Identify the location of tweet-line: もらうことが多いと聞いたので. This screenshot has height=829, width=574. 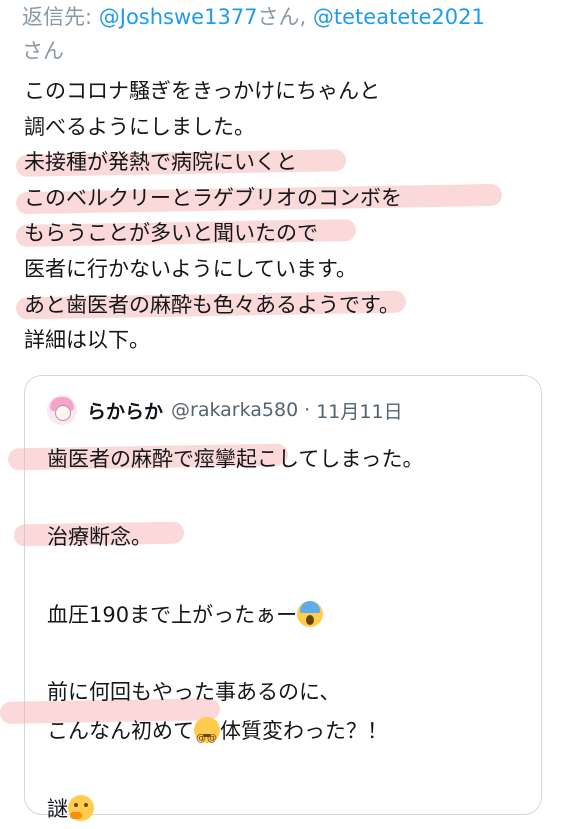
(171, 233).